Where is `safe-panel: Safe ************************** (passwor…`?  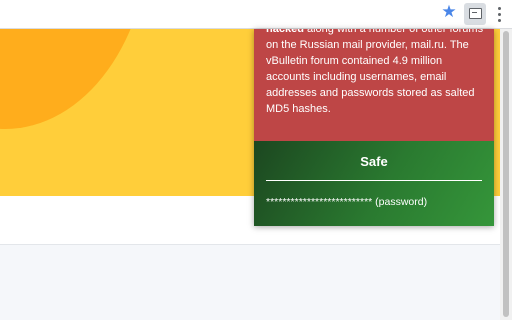
safe-panel: Safe ************************** (passwor… is located at coordinates (374, 183).